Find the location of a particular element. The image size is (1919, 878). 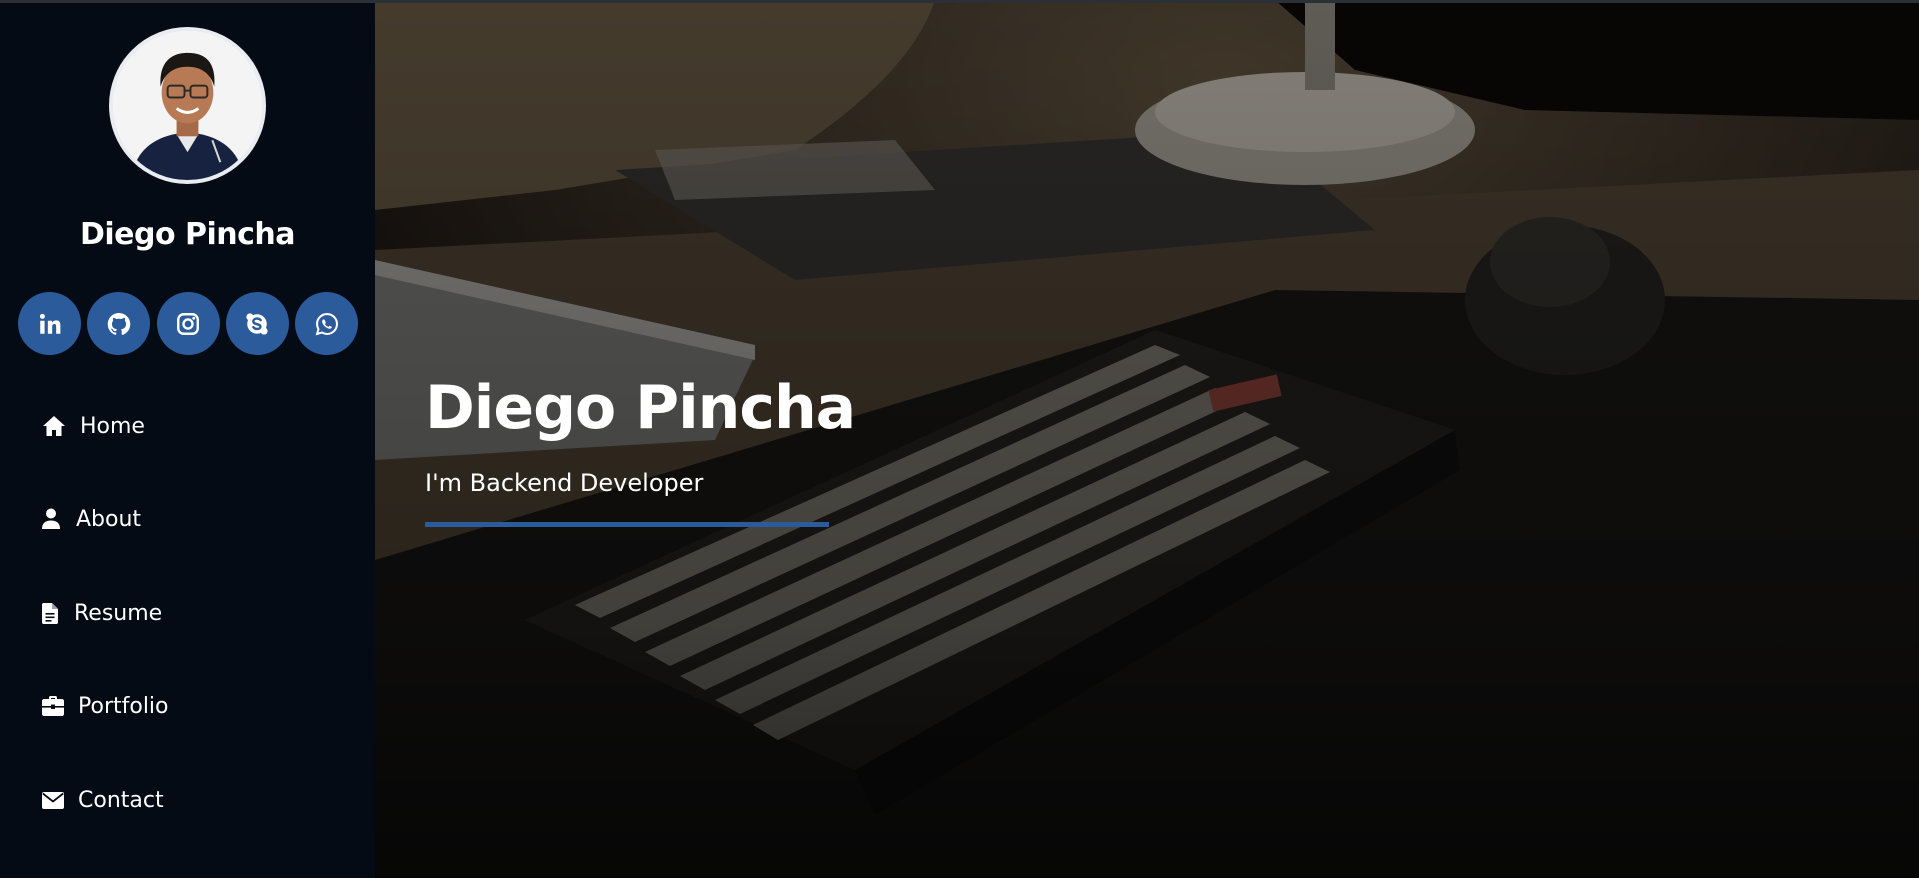

instagram-link is located at coordinates (188, 323).